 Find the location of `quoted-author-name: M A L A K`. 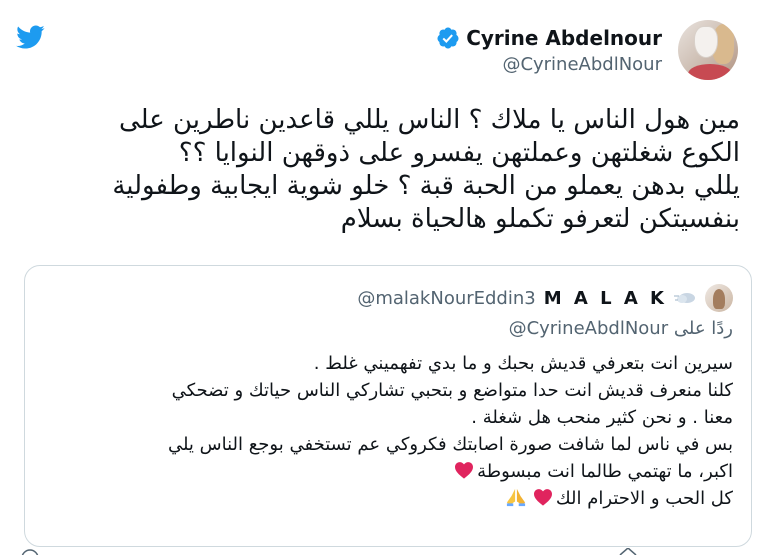

quoted-author-name: M A L A K is located at coordinates (605, 298).